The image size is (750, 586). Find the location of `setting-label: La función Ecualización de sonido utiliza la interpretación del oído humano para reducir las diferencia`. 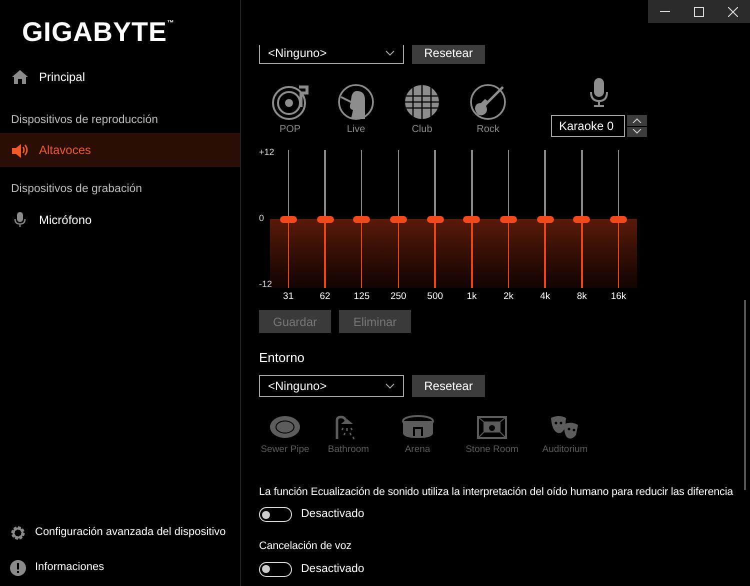

setting-label: La función Ecualización de sonido utiliza la interpretación del oído humano para reducir las diferencia is located at coordinates (496, 492).